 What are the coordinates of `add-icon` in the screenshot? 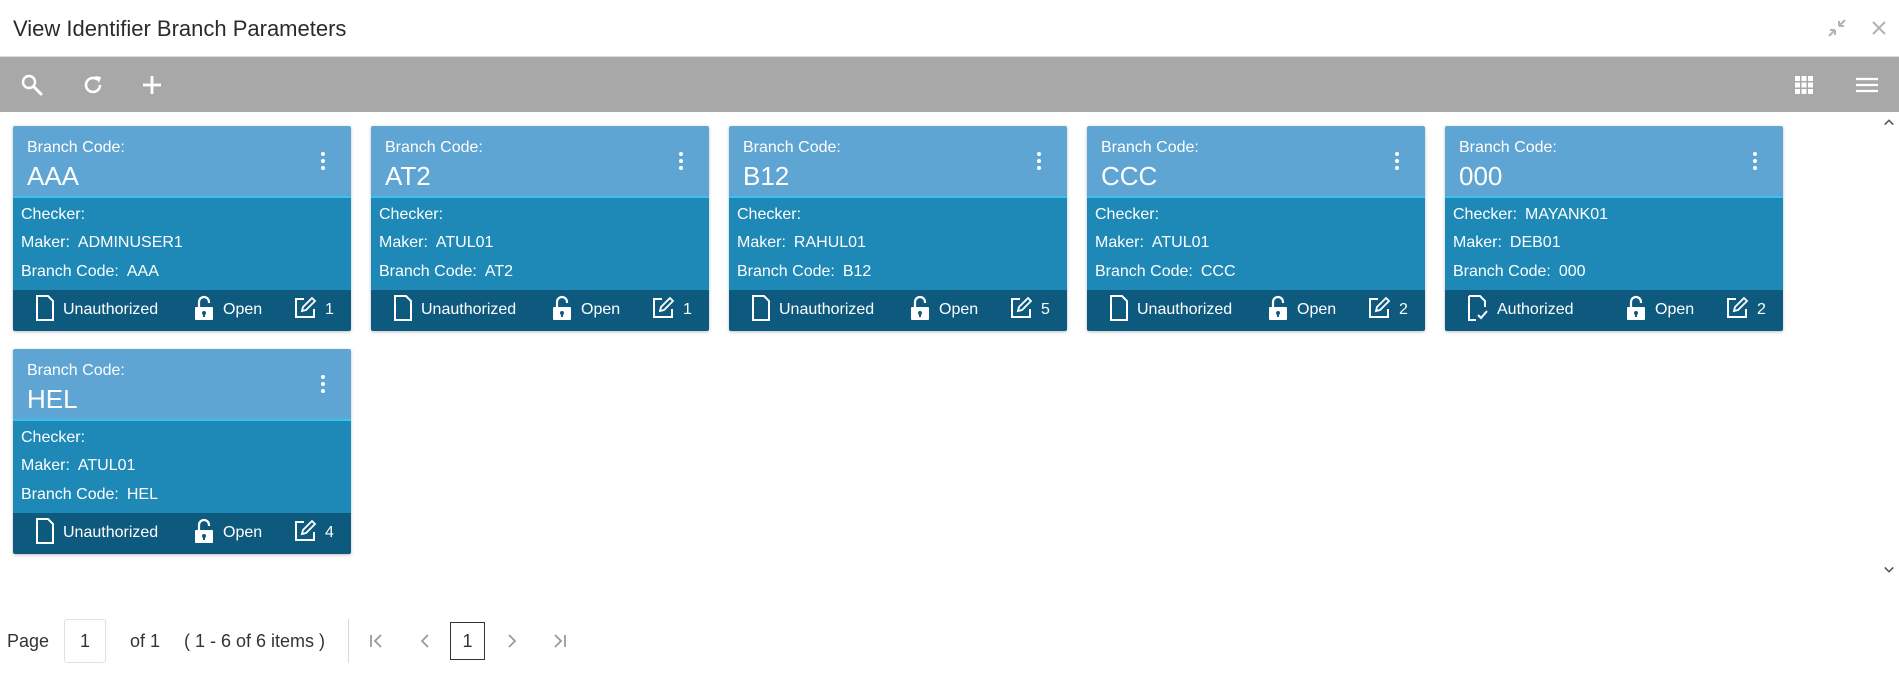 It's located at (152, 85).